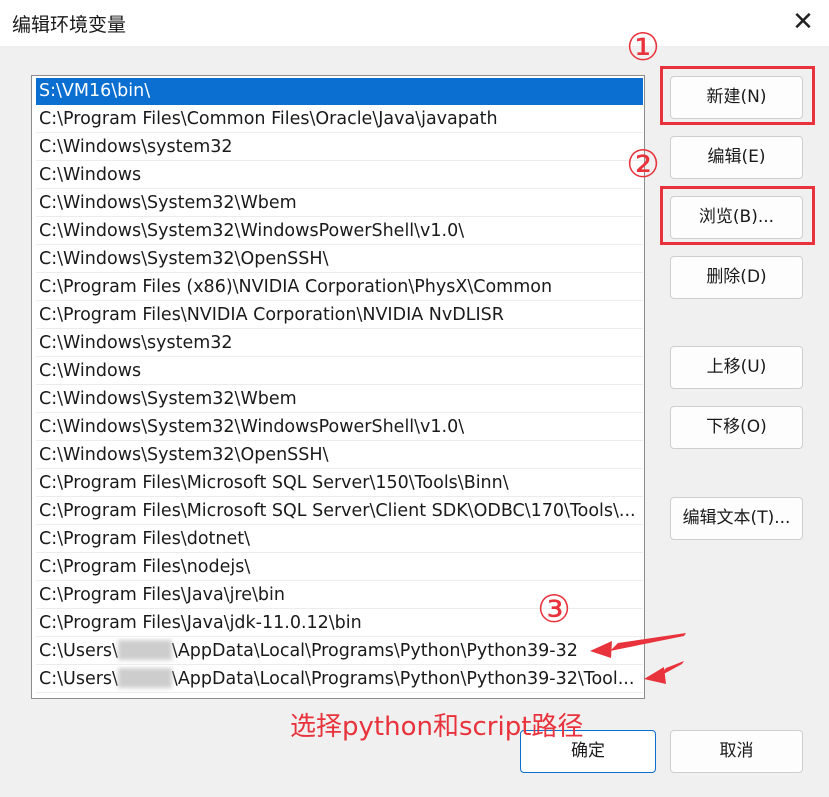  What do you see at coordinates (95, 91) in the screenshot?
I see `list-item-label: S:\VM16\bin\` at bounding box center [95, 91].